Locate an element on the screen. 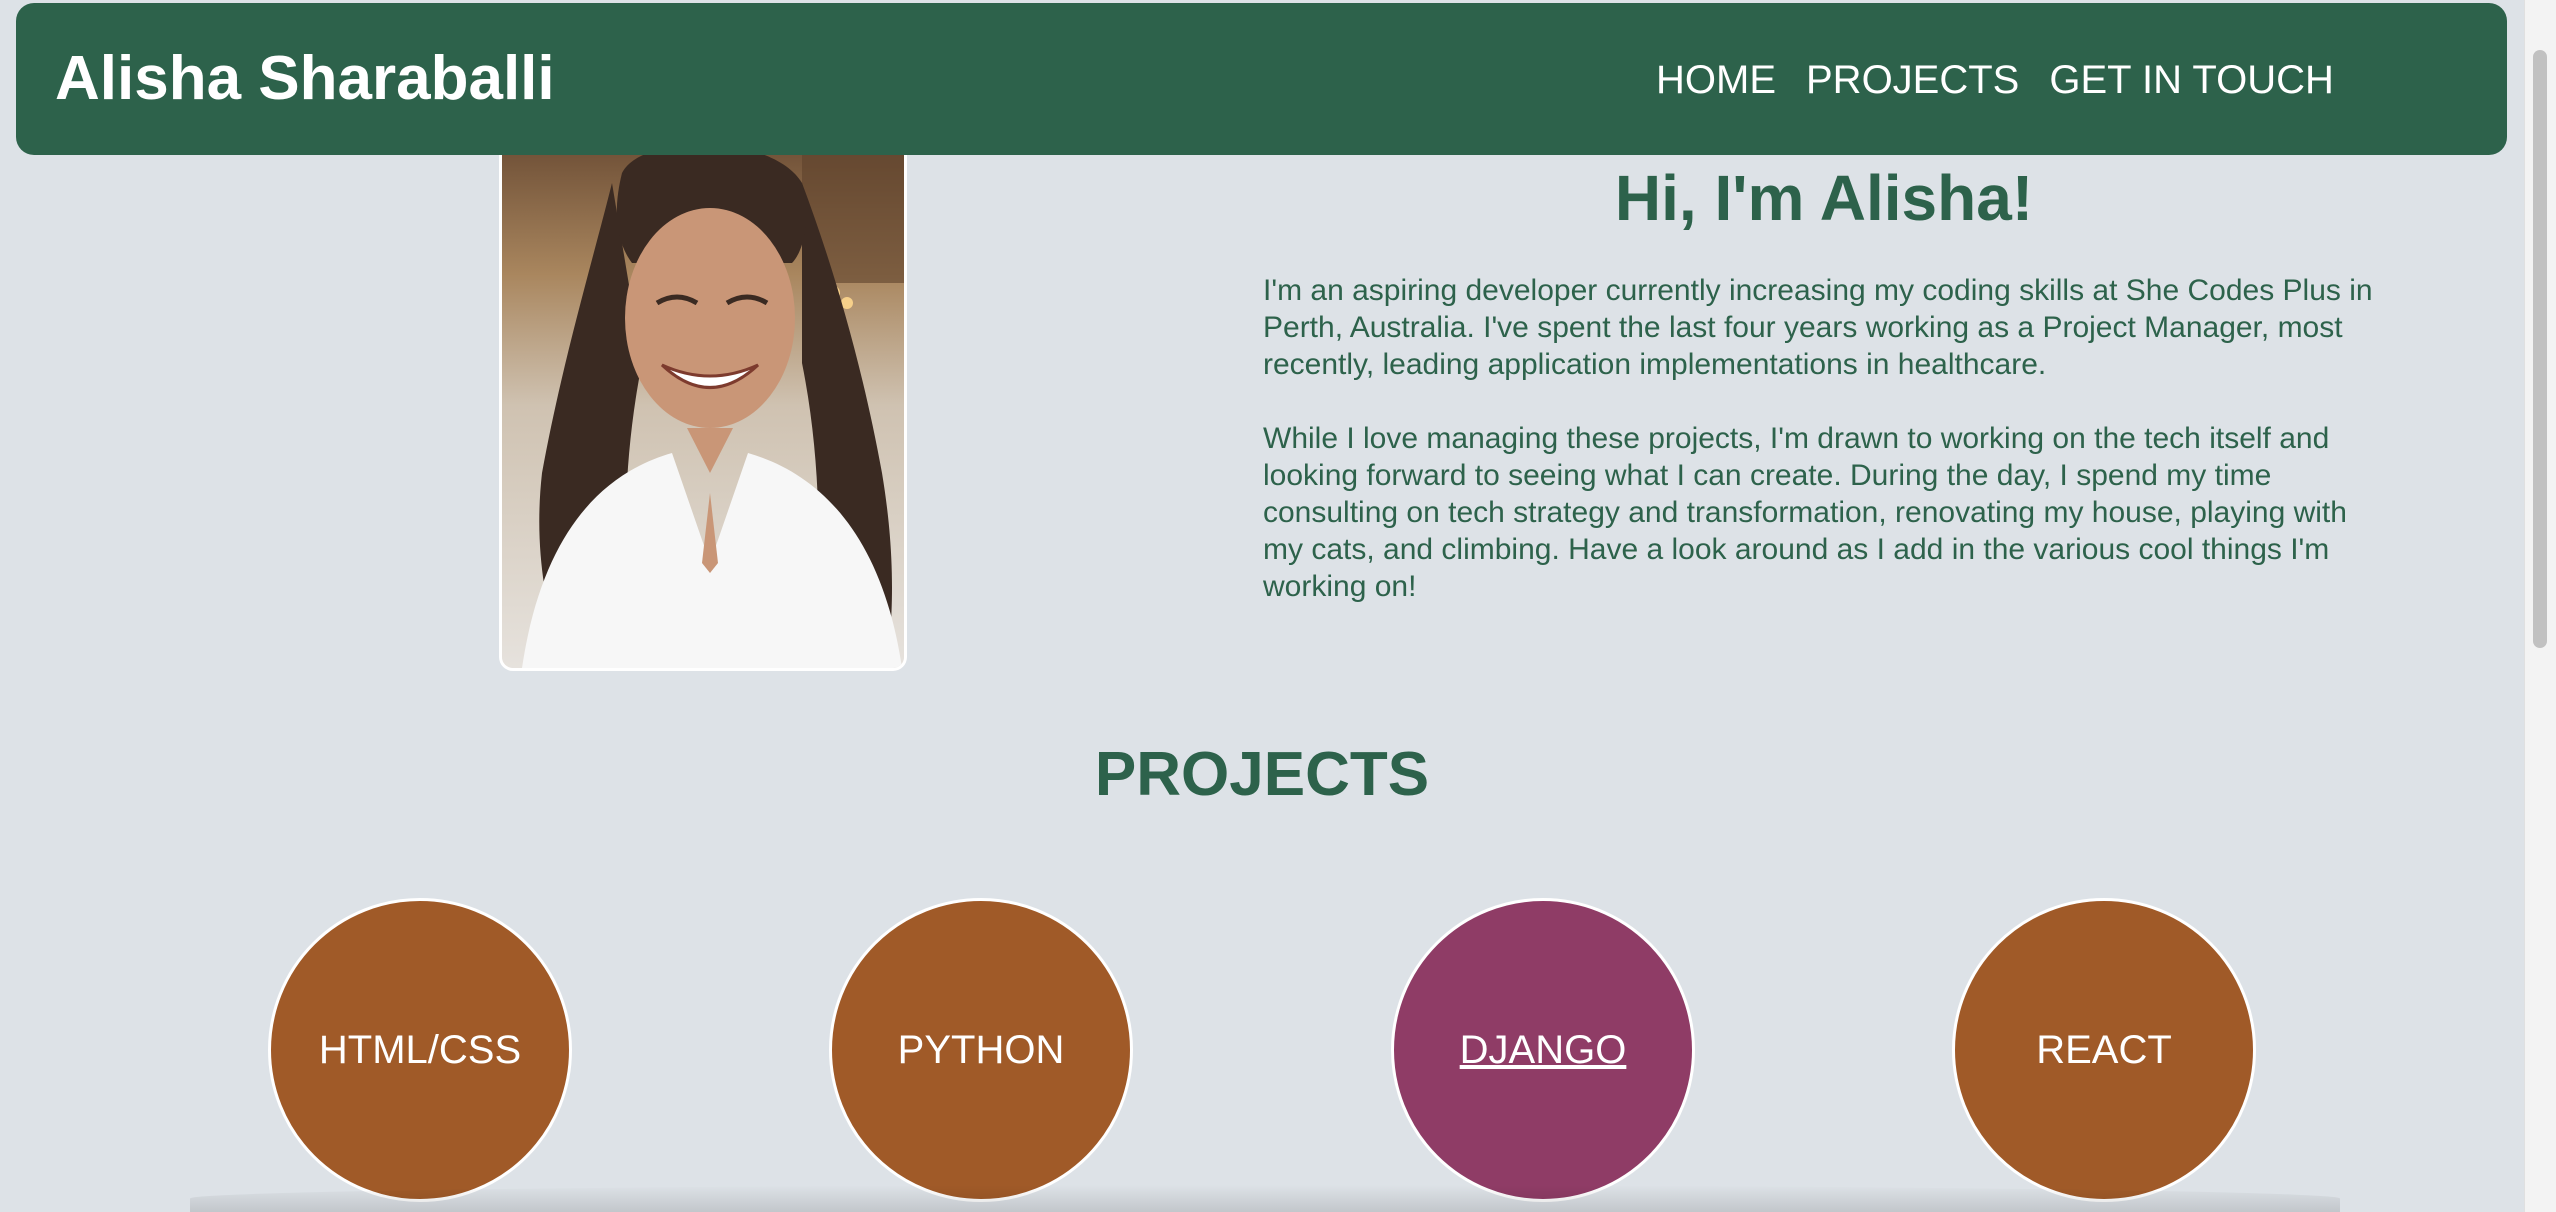 The height and width of the screenshot is (1212, 2556). nav-home-link: HOME is located at coordinates (1716, 80).